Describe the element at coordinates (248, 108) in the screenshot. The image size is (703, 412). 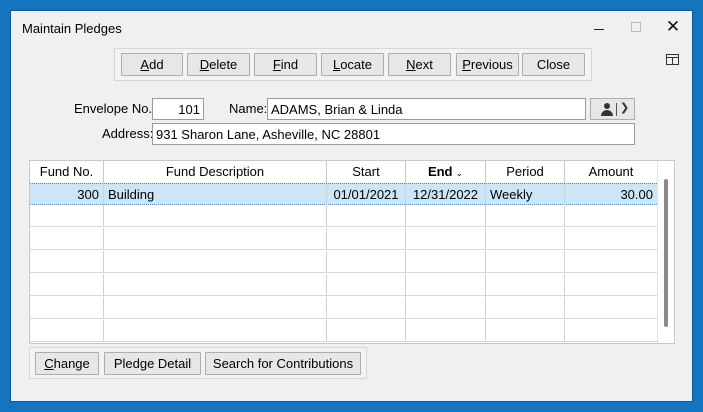
I see `name-label: Name:` at that location.